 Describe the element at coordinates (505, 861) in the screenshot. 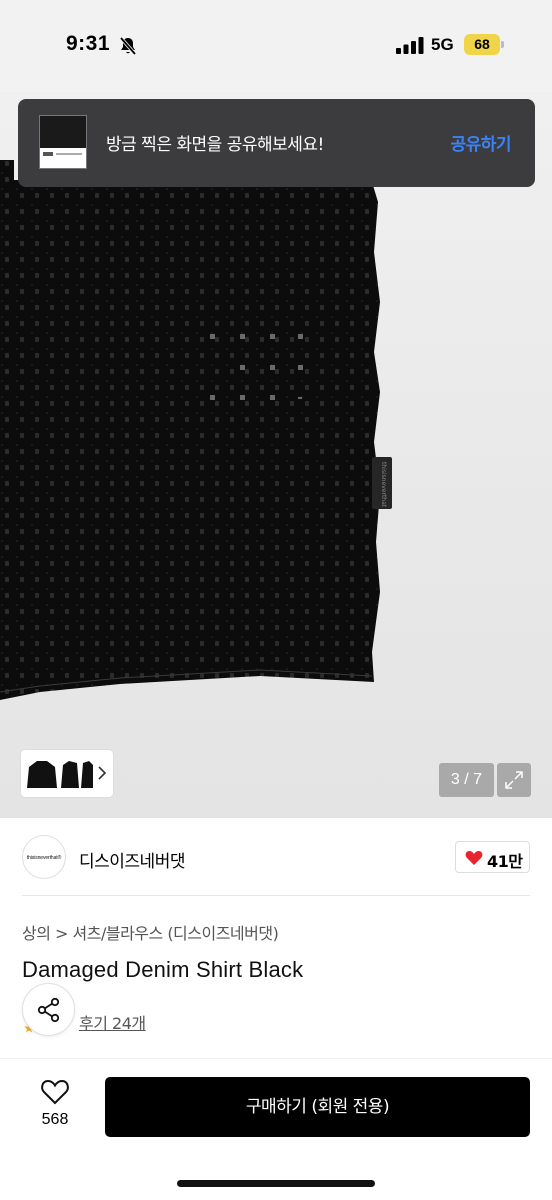

I see `brand-like-count: 41만` at that location.